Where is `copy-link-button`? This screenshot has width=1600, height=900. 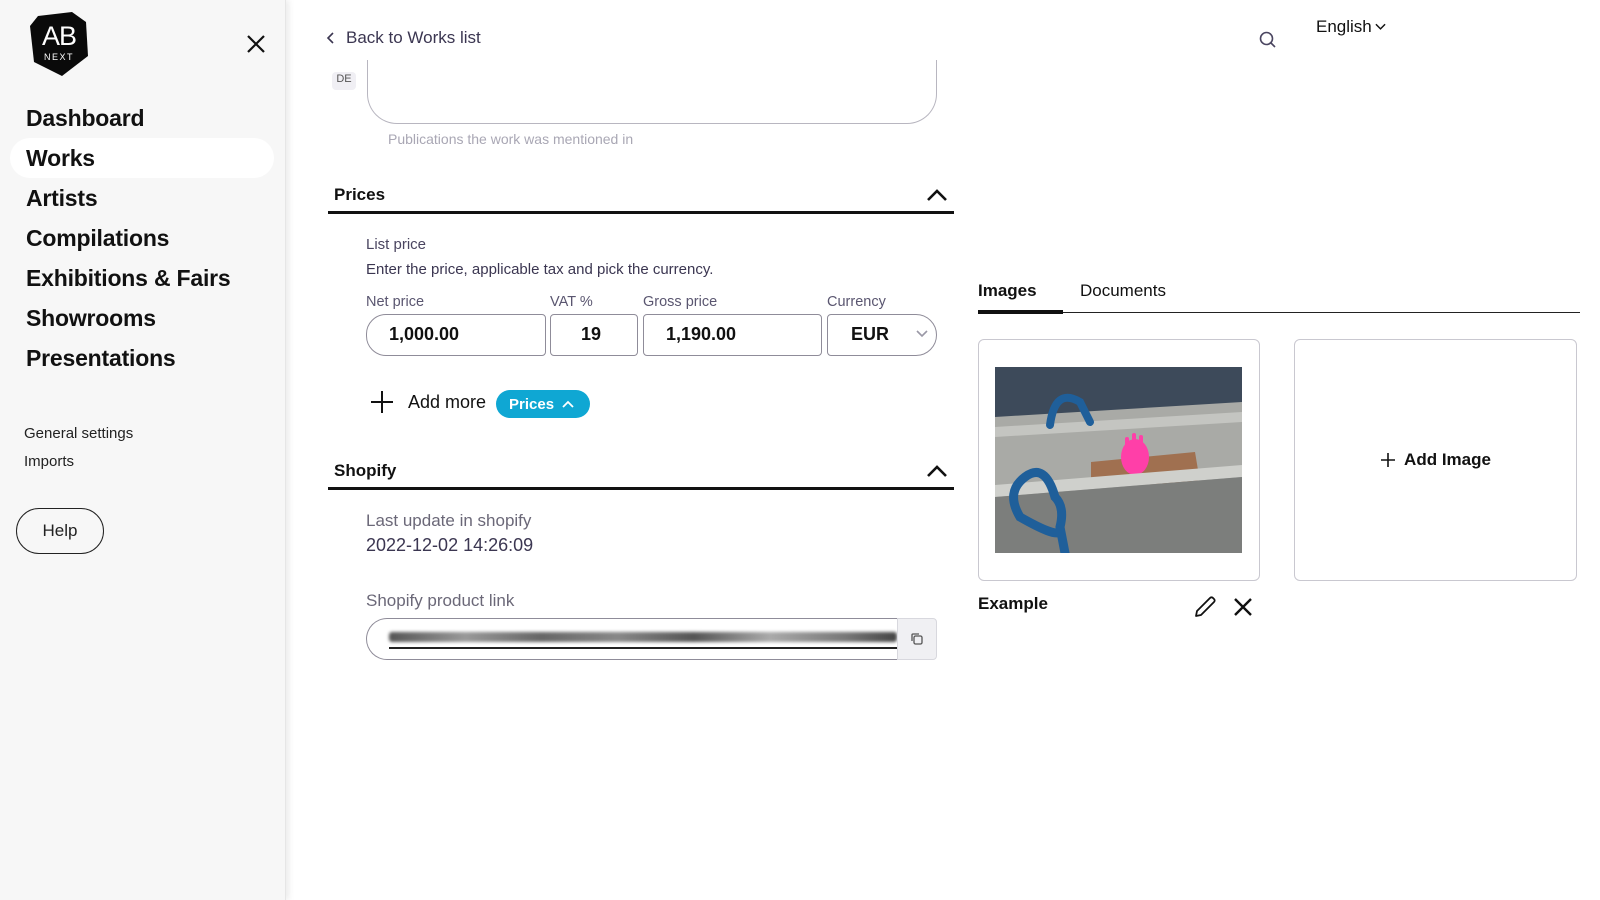
copy-link-button is located at coordinates (917, 639).